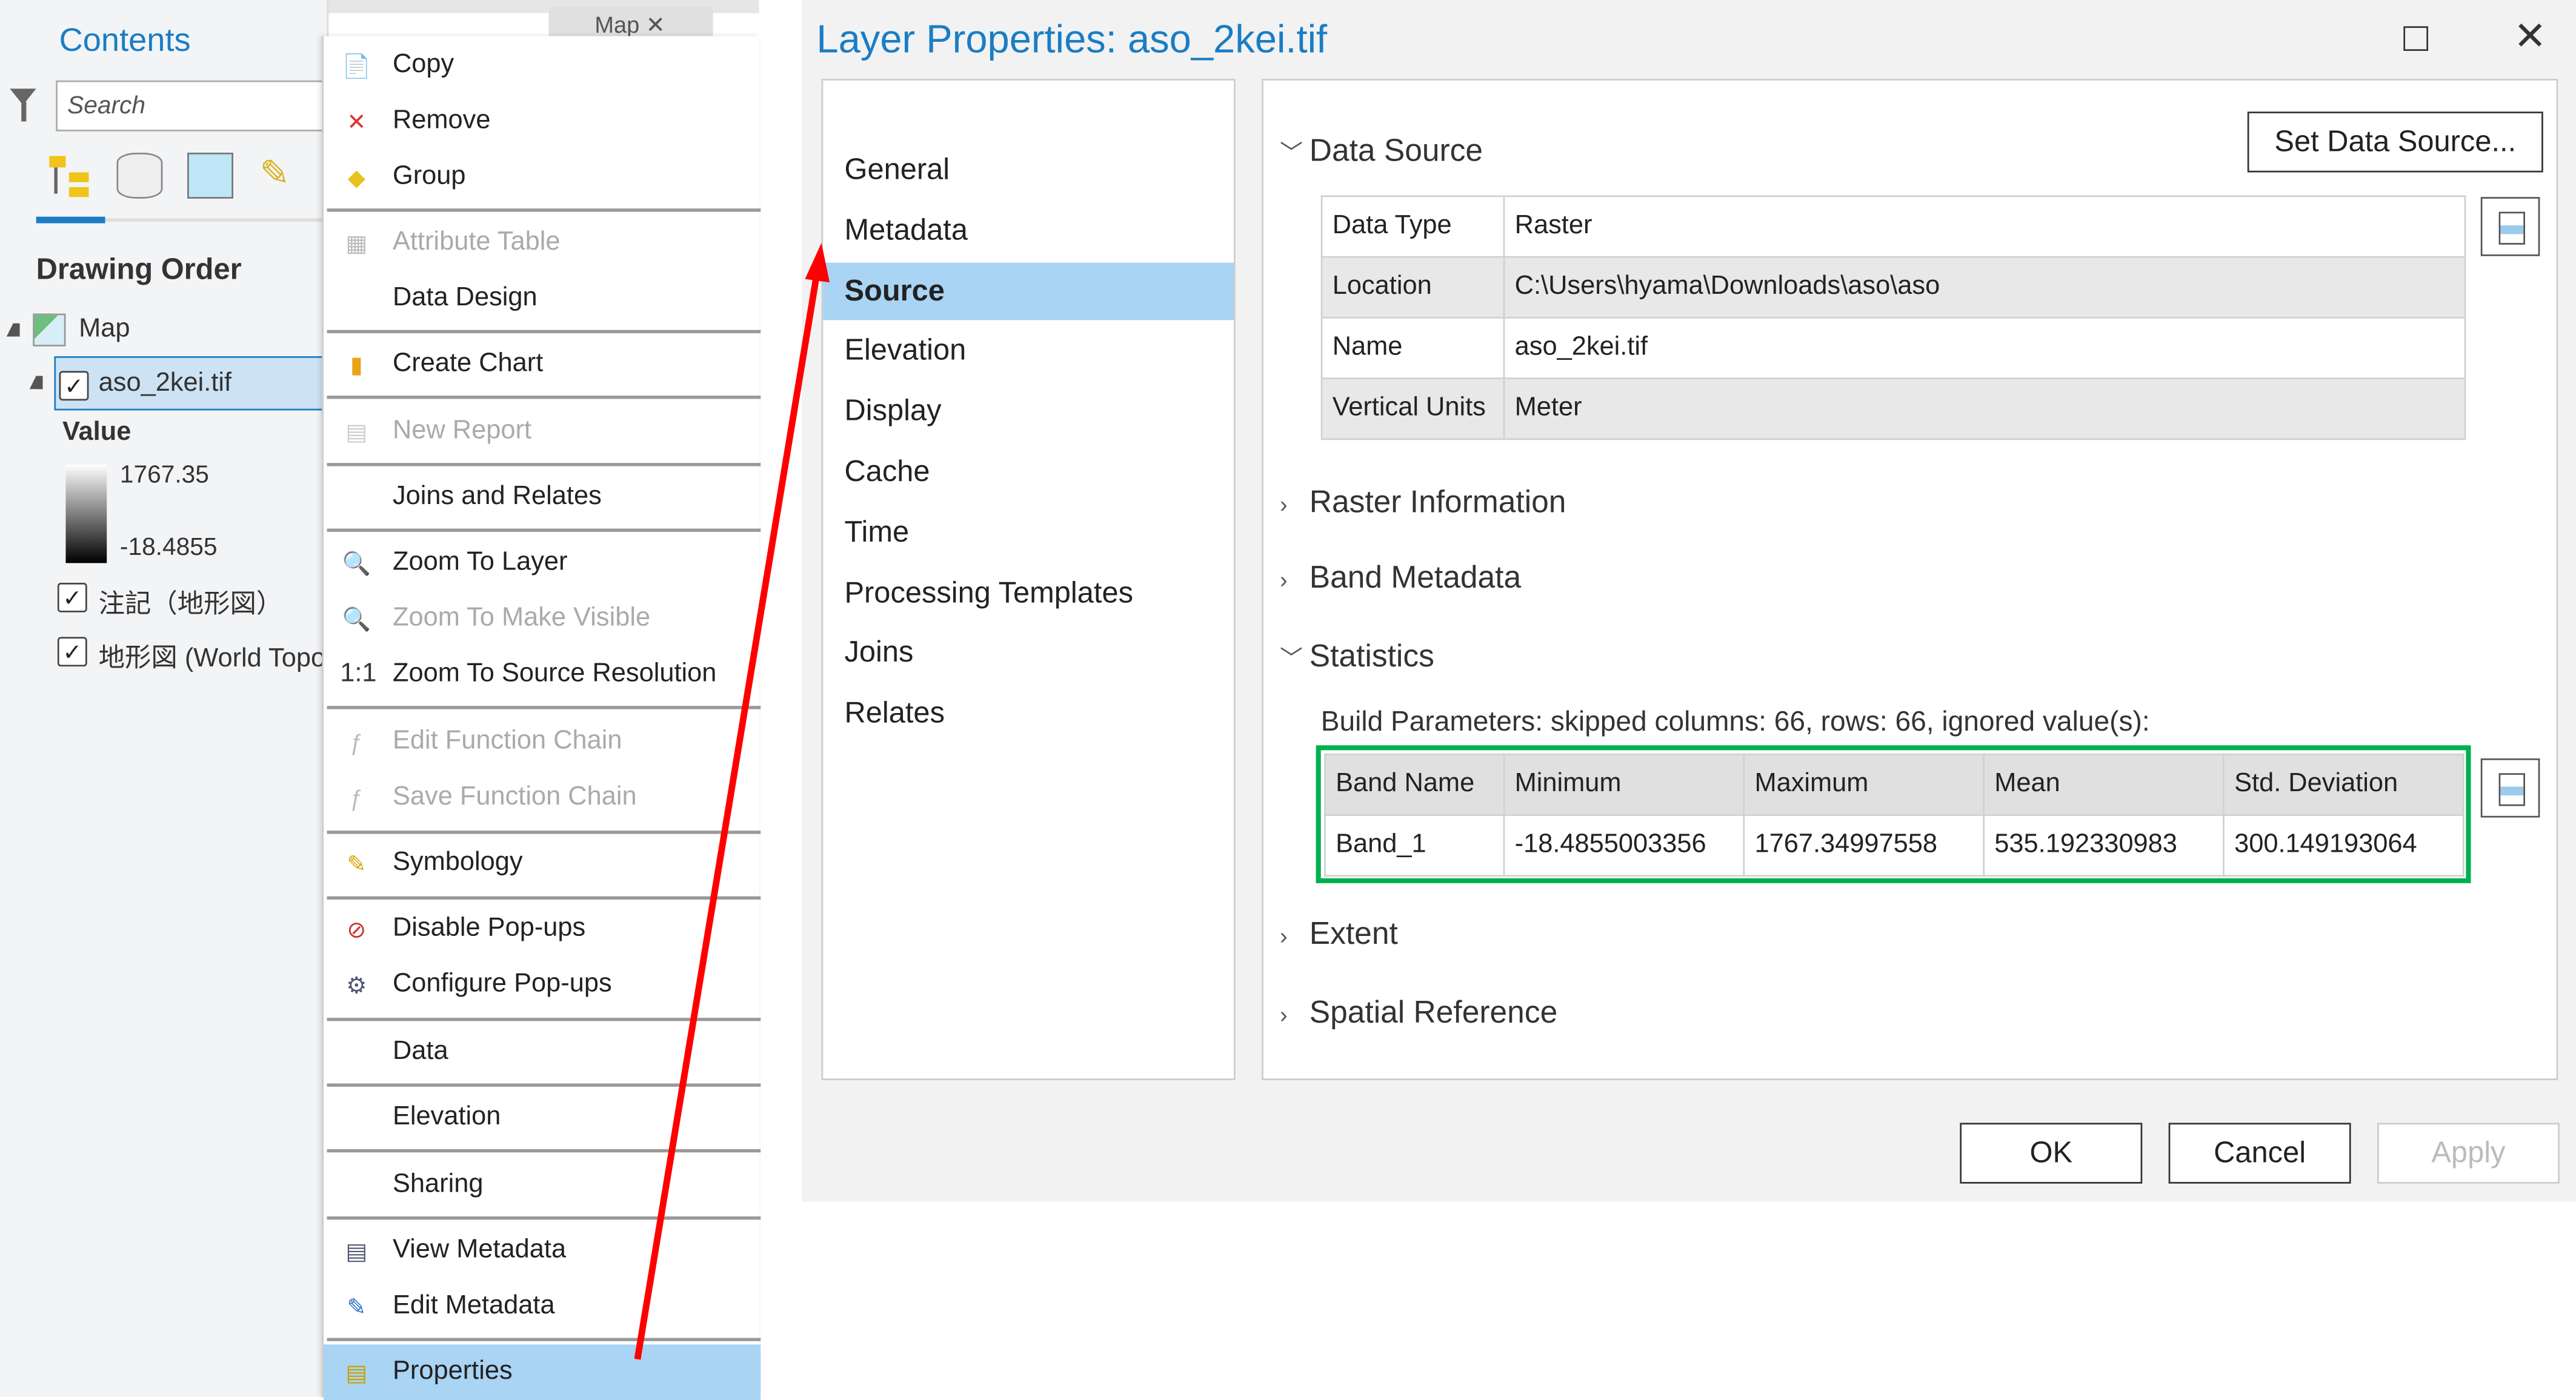  Describe the element at coordinates (817, 263) in the screenshot. I see `arrow-head` at that location.